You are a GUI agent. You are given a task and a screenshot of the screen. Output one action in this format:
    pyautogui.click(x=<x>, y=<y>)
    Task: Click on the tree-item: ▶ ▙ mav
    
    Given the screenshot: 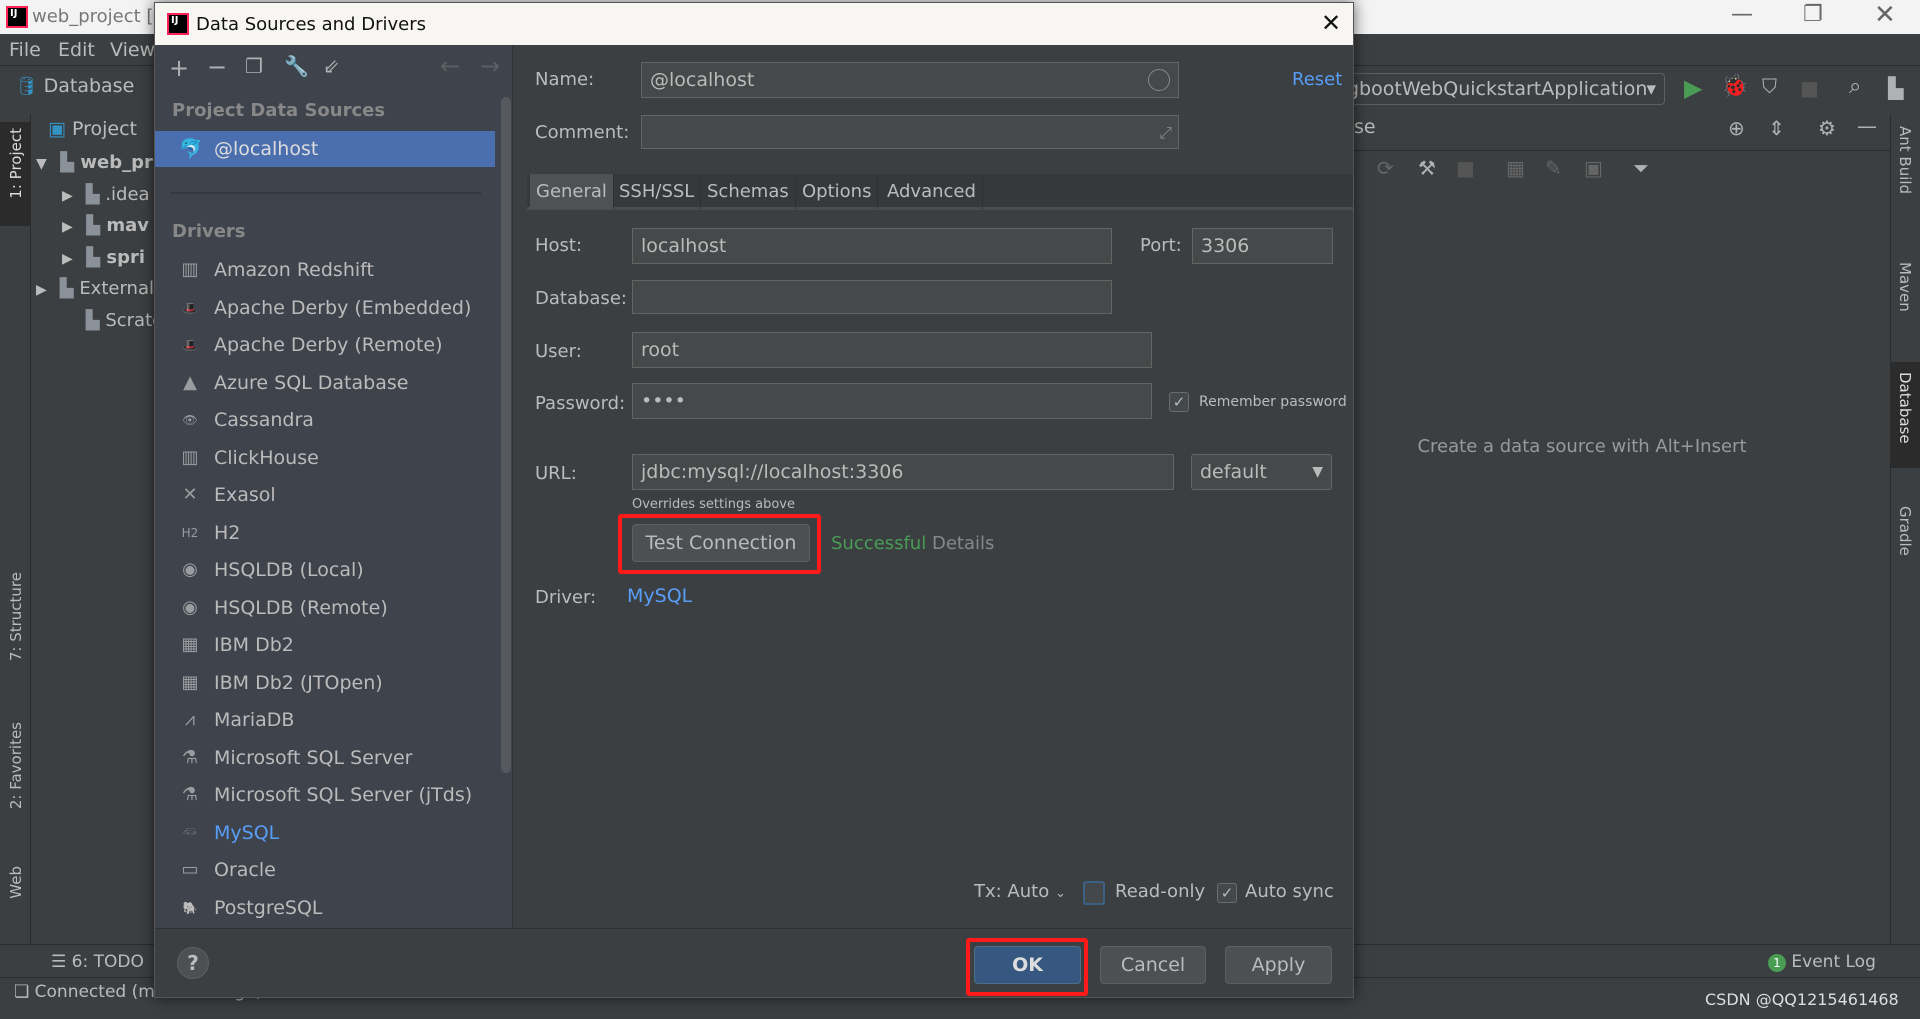 What is the action you would take?
    pyautogui.click(x=105, y=225)
    